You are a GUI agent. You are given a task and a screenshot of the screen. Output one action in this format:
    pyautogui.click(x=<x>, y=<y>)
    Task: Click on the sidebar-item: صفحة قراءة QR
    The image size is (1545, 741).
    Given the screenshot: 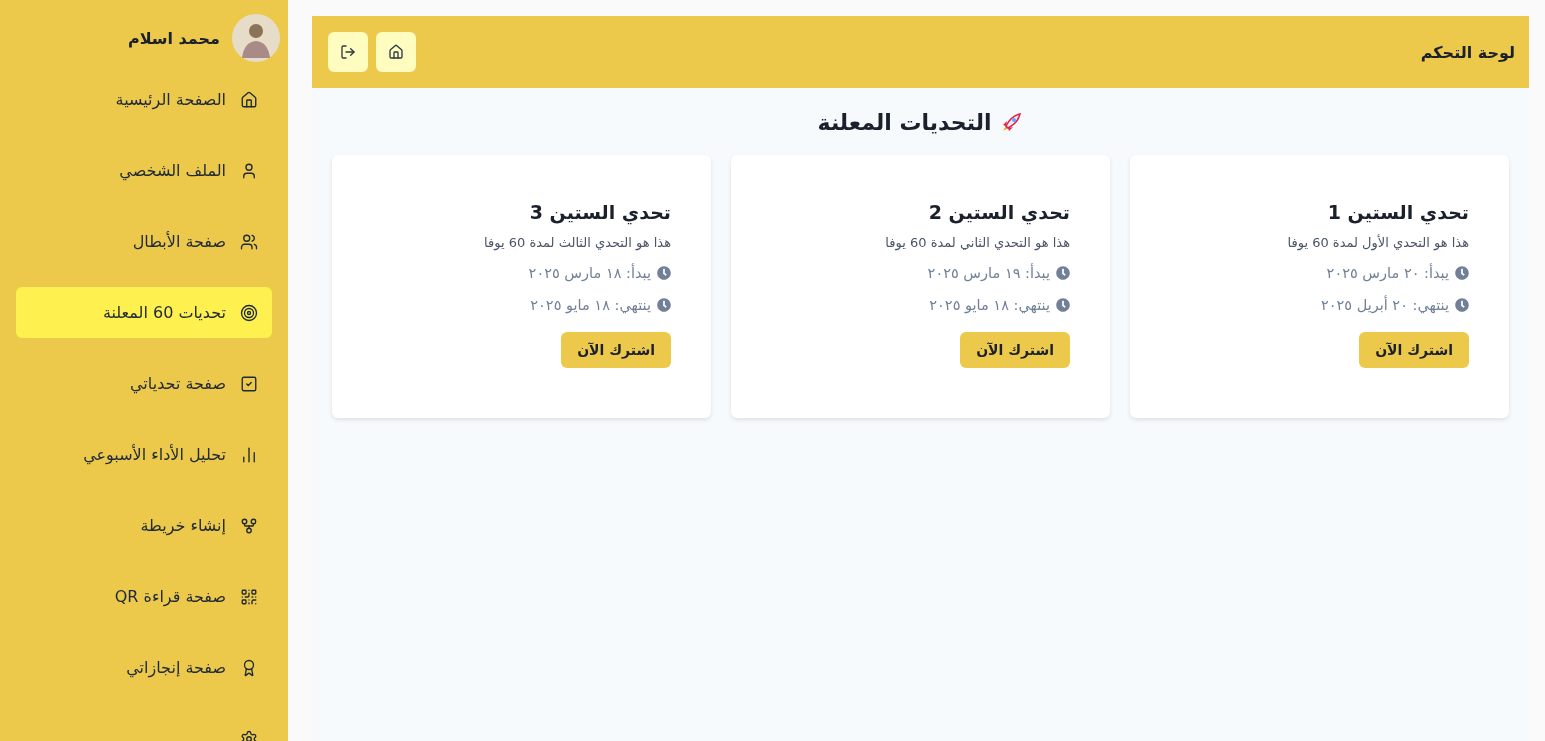 What is the action you would take?
    pyautogui.click(x=144, y=596)
    